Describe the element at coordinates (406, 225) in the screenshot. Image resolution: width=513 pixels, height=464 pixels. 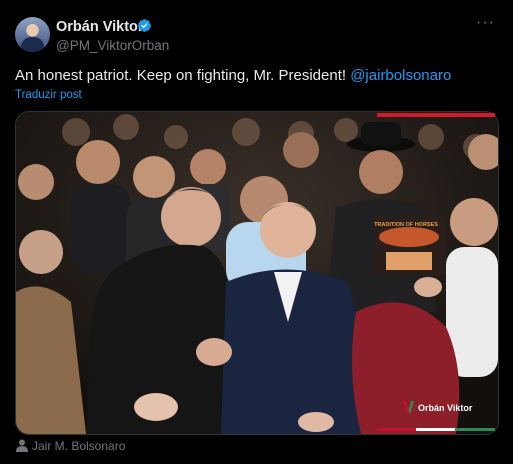
I see `shirt-print: TRADITION OF HORSES` at that location.